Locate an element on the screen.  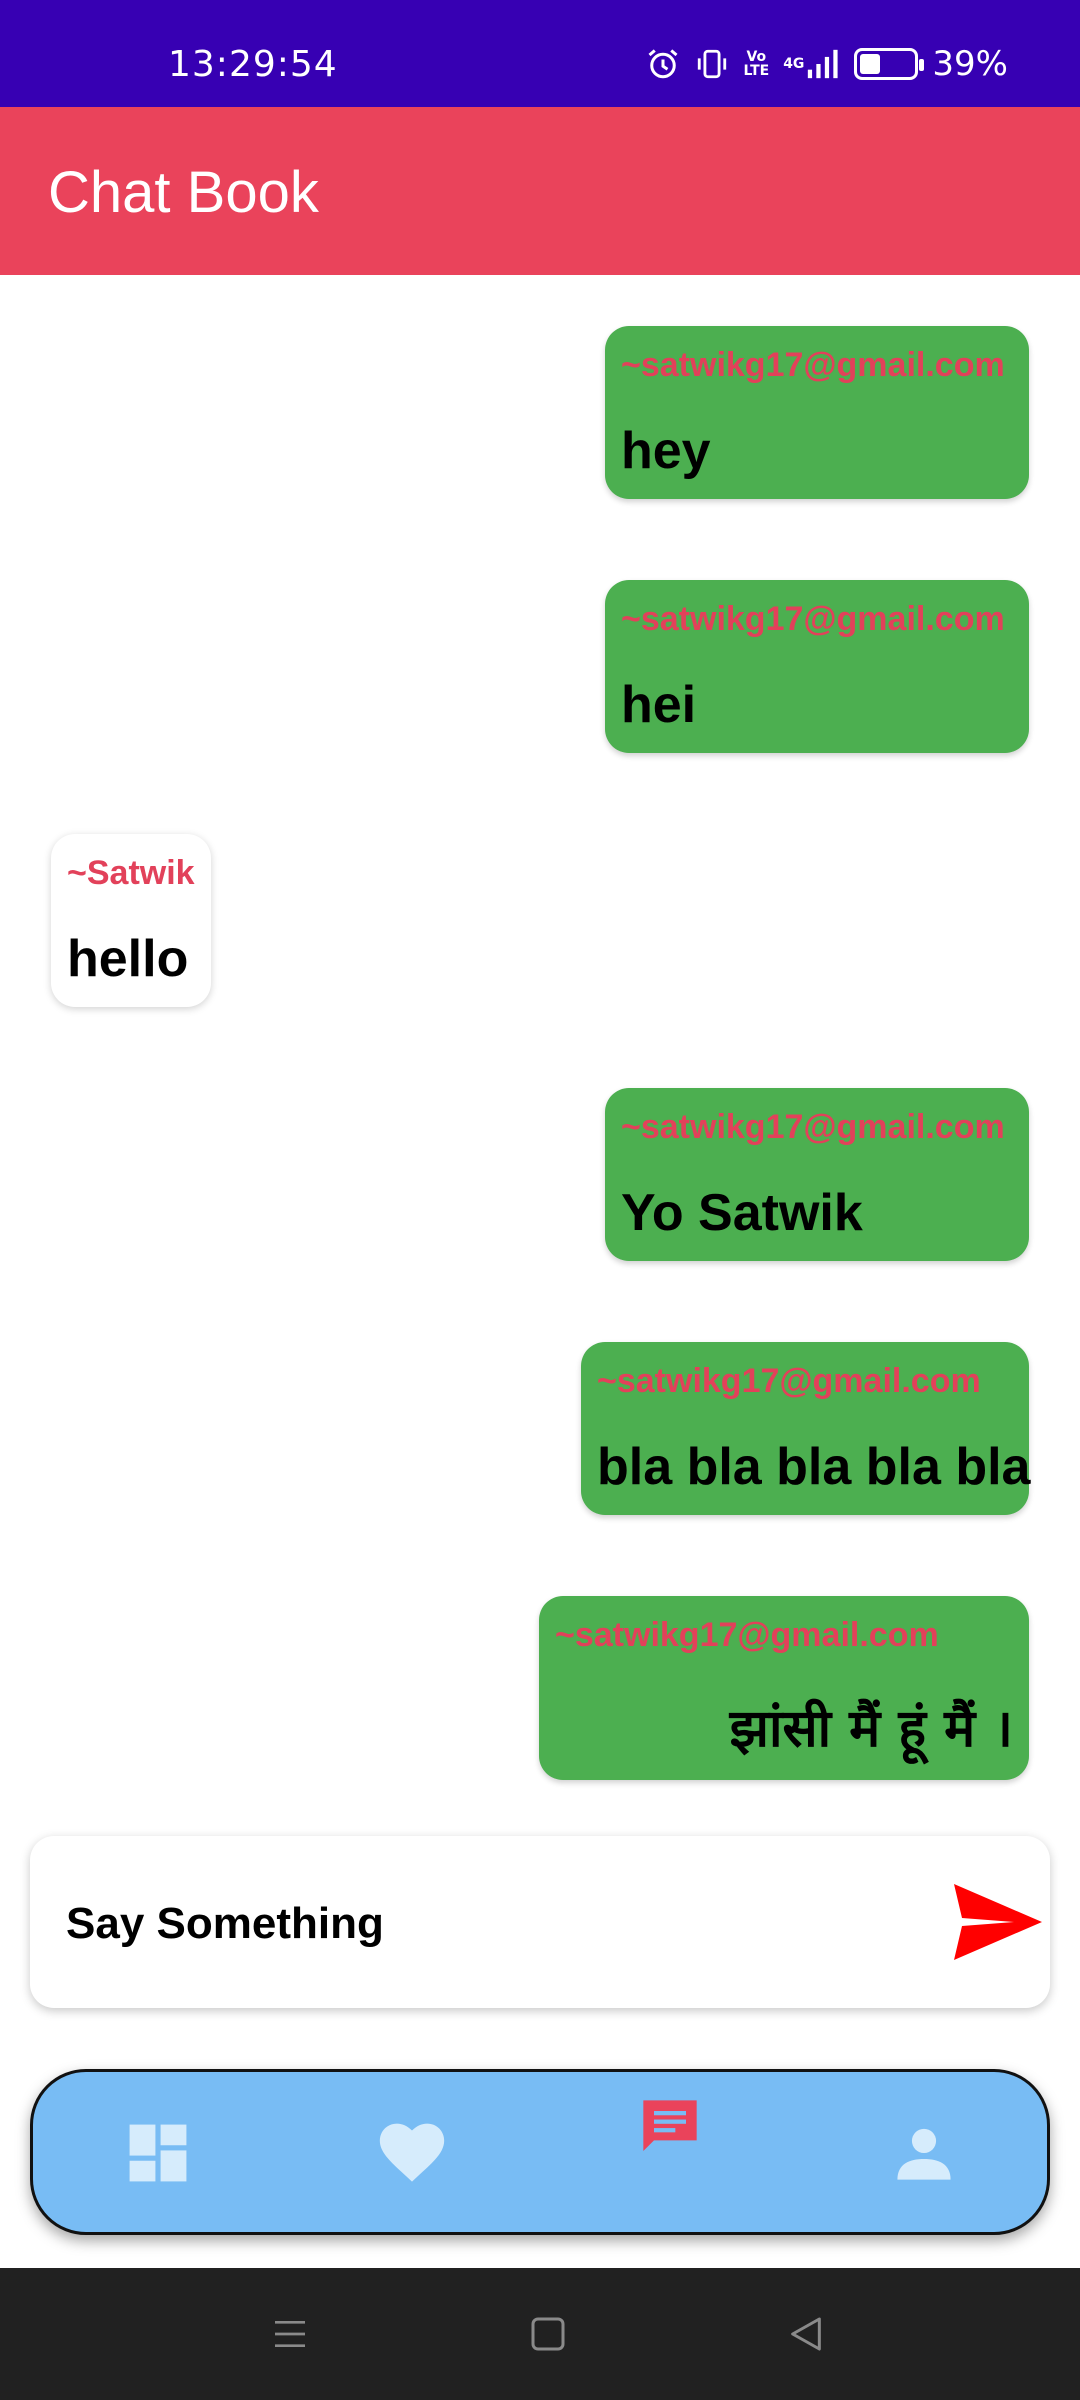
menu-icon is located at coordinates (290, 2334).